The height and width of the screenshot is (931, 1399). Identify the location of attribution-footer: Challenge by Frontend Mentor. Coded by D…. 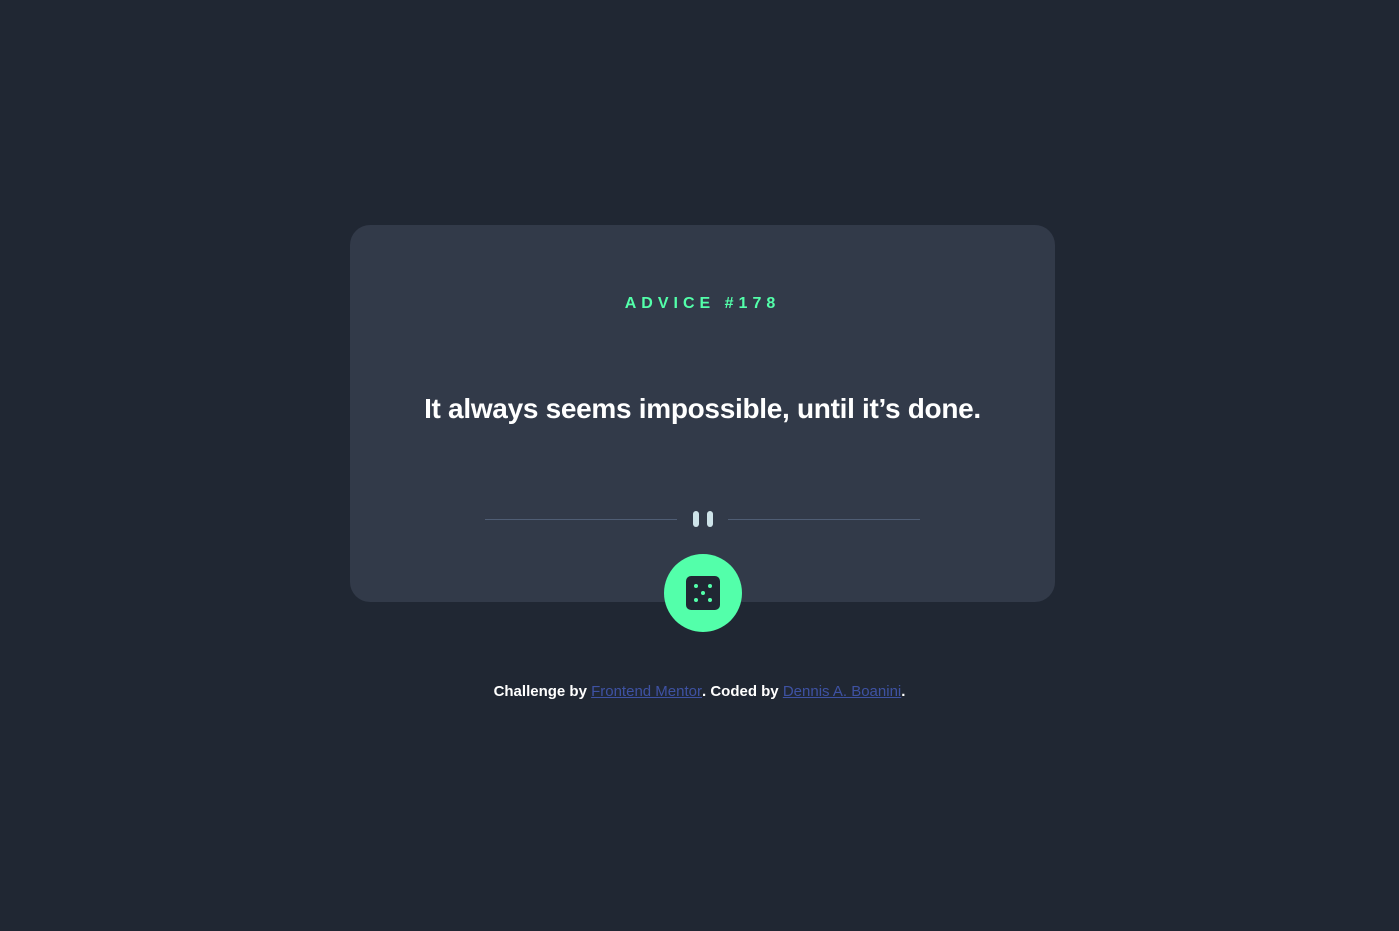
(699, 692).